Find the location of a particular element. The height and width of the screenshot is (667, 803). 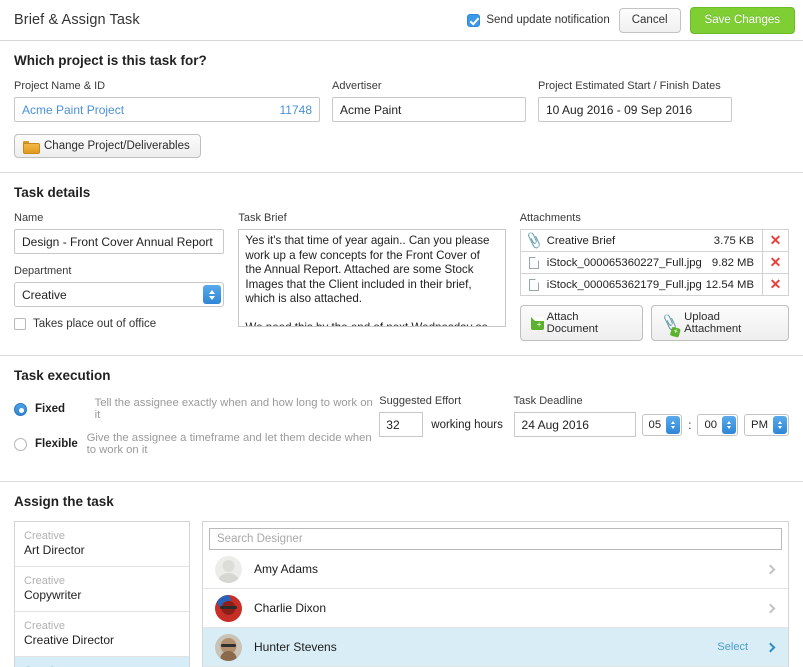

attachment-size: 9.82 MB is located at coordinates (732, 262).